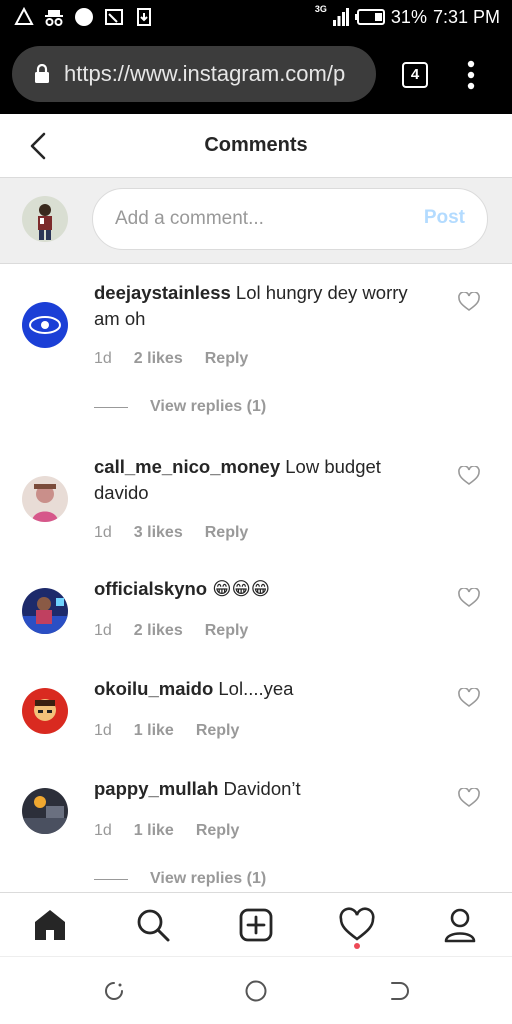 The width and height of the screenshot is (512, 1024). I want to click on new-post-icon, so click(256, 925).